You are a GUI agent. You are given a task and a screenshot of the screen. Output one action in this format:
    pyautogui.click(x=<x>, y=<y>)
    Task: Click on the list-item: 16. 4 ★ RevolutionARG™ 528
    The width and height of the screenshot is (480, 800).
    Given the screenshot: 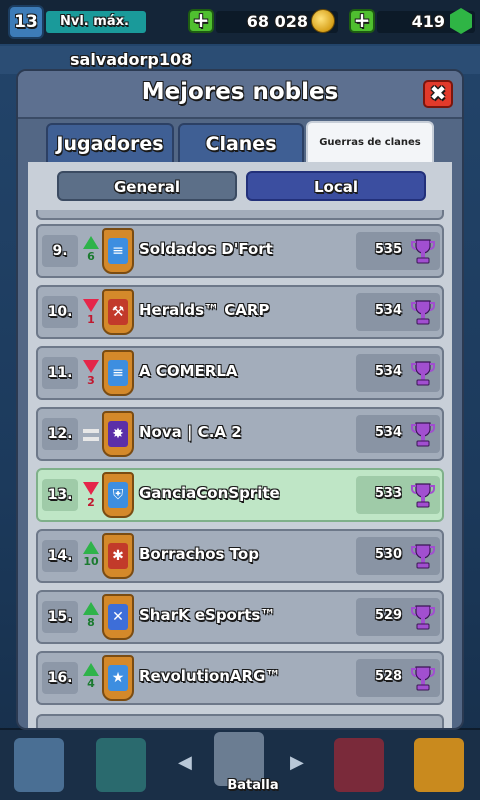 What is the action you would take?
    pyautogui.click(x=240, y=678)
    